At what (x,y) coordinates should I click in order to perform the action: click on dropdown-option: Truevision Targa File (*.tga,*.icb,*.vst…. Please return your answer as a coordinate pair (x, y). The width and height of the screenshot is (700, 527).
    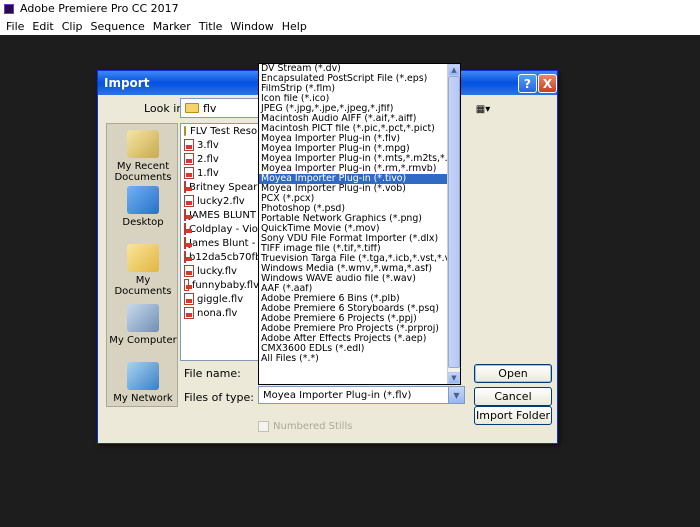
    Looking at the image, I should click on (359, 259).